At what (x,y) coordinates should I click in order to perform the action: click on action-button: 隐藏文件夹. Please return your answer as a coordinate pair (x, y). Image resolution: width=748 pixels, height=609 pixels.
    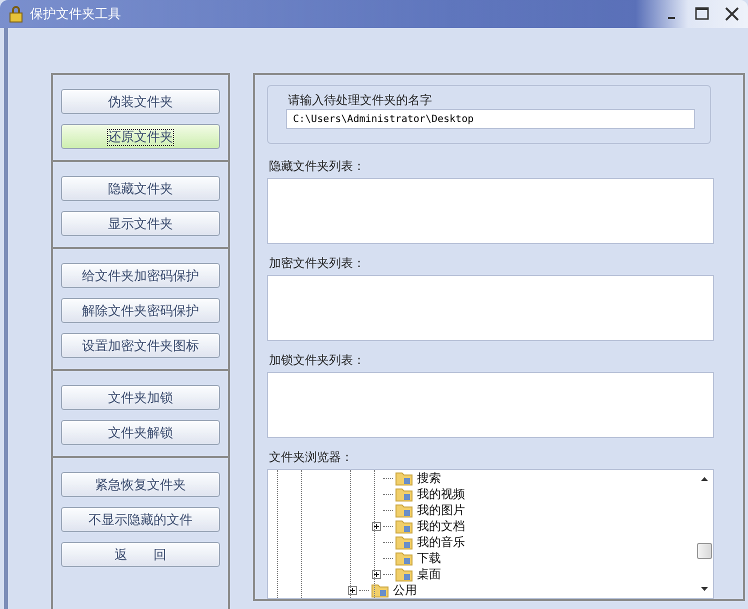
    Looking at the image, I should click on (140, 188).